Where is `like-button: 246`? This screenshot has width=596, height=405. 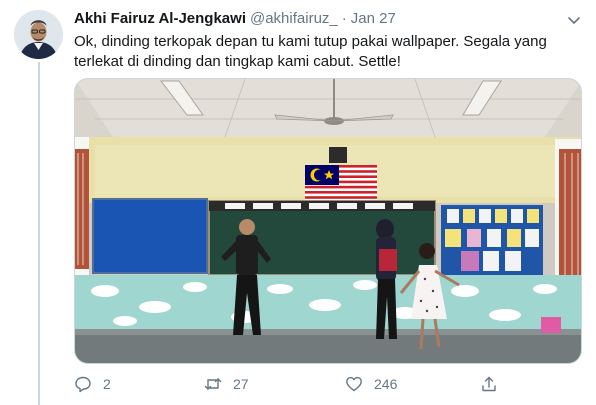
like-button: 246 is located at coordinates (371, 384).